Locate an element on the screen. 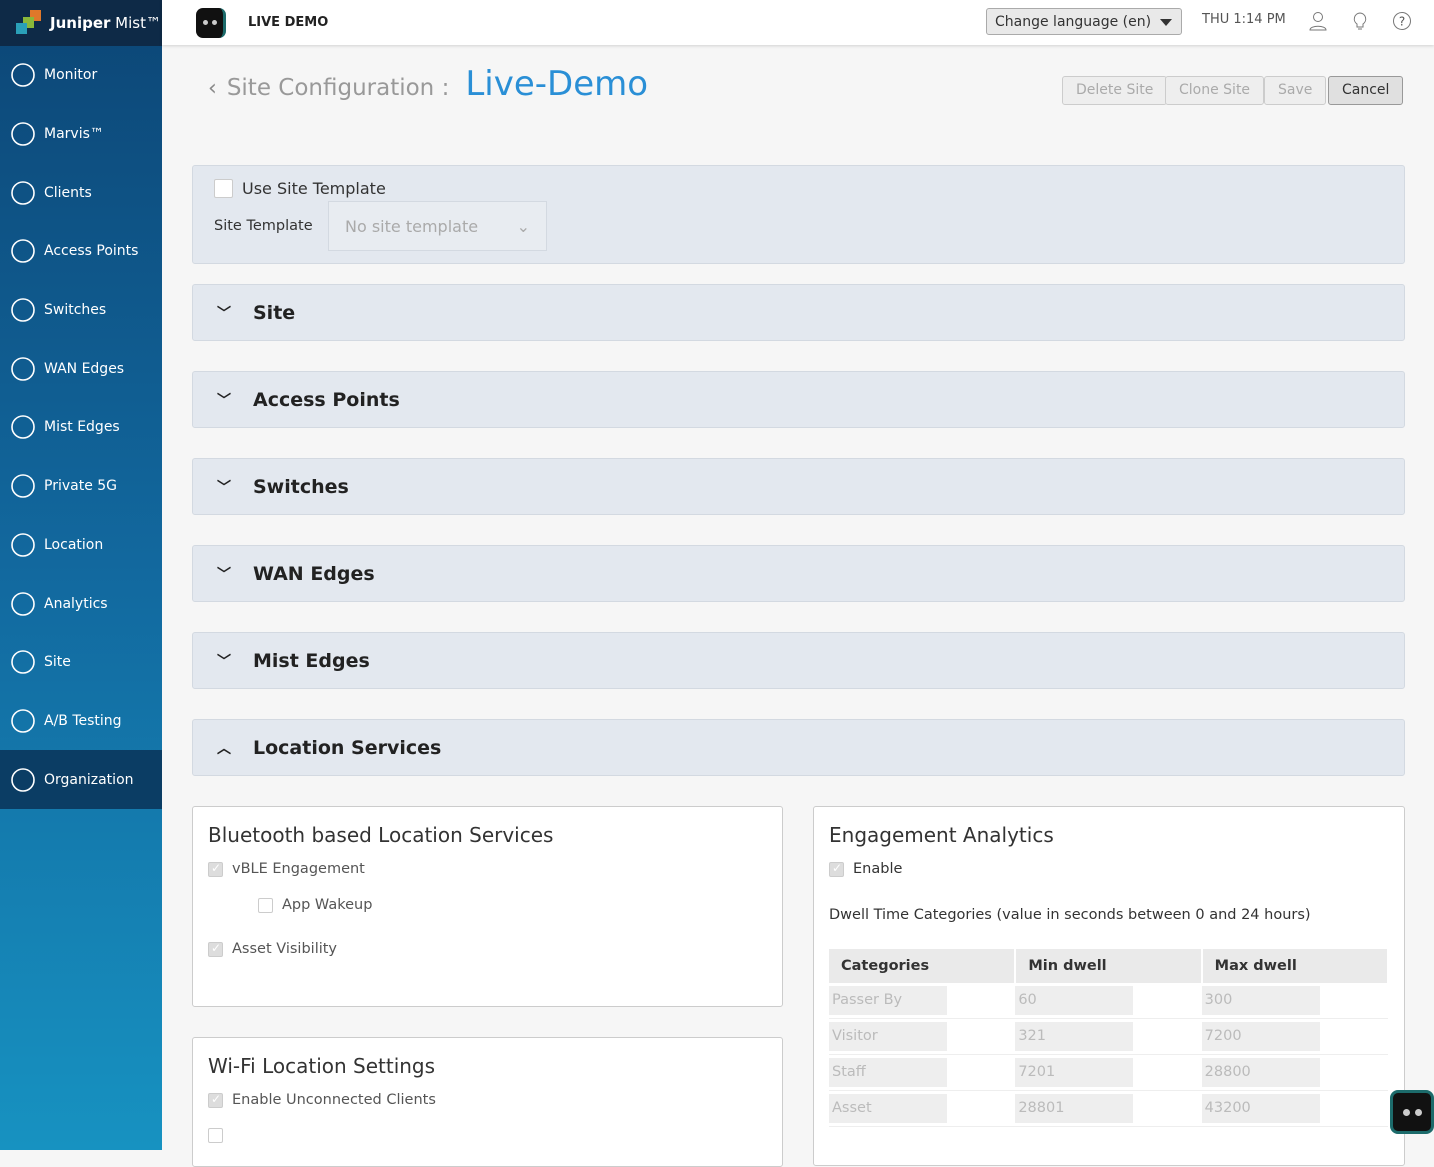 This screenshot has height=1167, width=1434. dwell-input: 28800 is located at coordinates (1260, 1072).